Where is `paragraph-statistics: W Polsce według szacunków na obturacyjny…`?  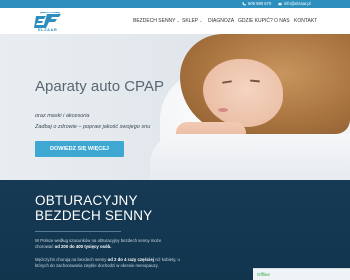
paragraph-statistics: W Polsce według szacunków na obturacyjny… is located at coordinates (107, 244).